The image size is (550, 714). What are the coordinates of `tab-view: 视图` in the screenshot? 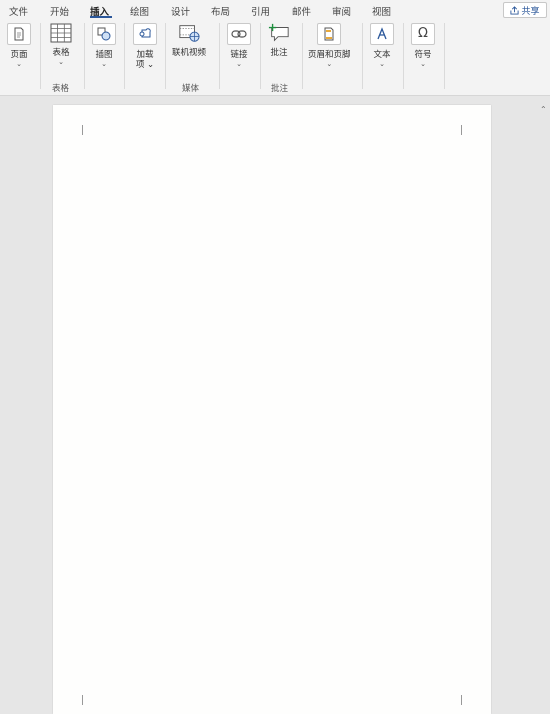 It's located at (381, 11).